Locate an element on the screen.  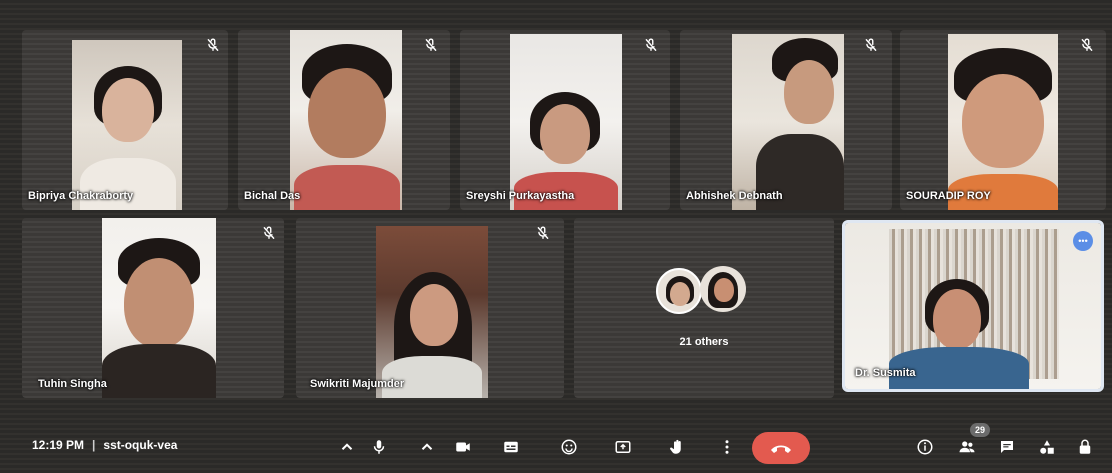
participant-name: SOURADIP ROY is located at coordinates (948, 196).